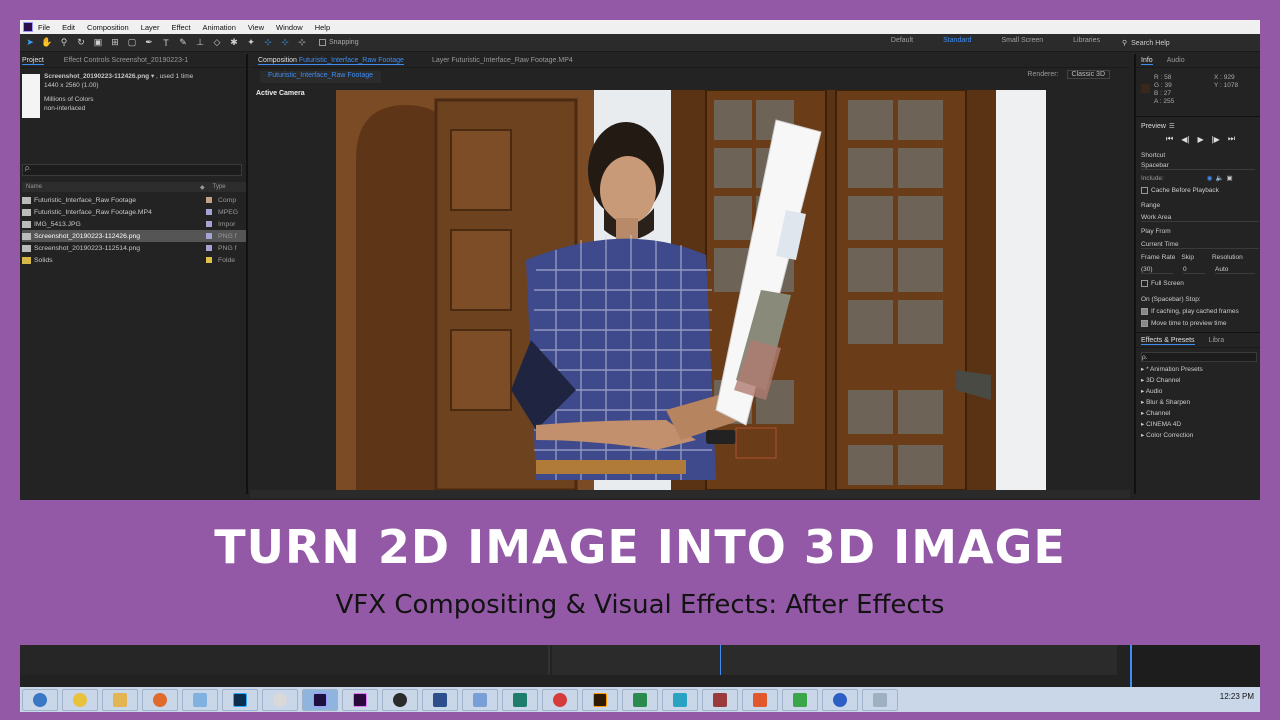  I want to click on include-overlays-icon: ▣, so click(1230, 178).